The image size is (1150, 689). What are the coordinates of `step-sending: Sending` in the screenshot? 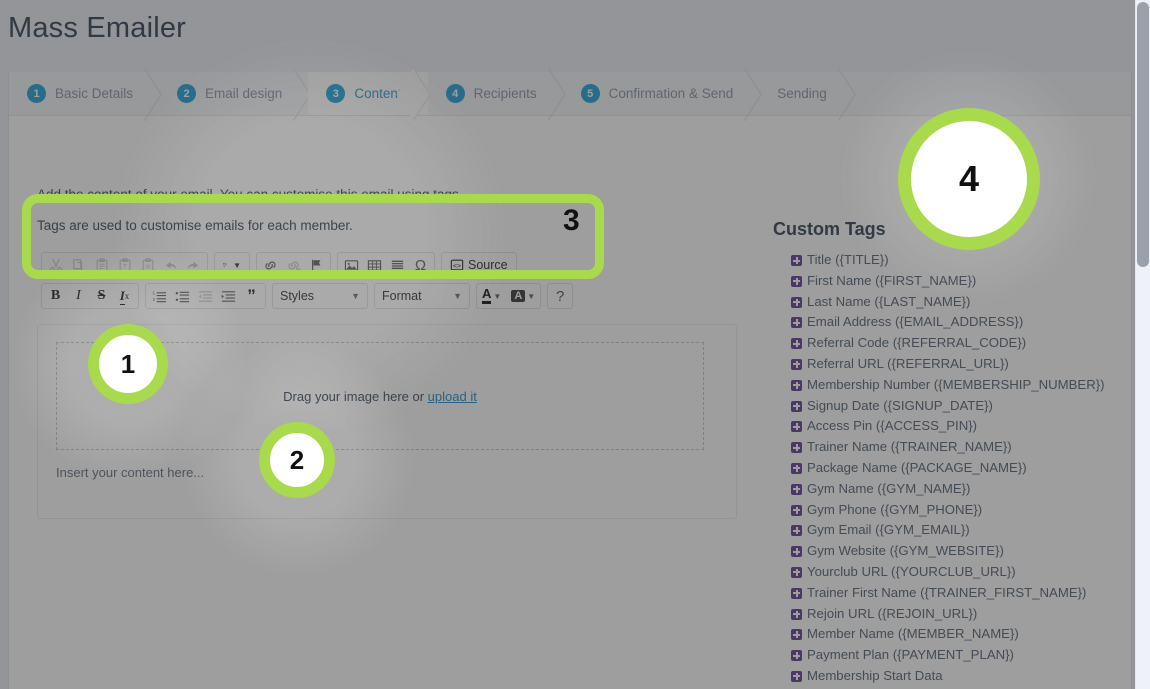 It's located at (806, 93).